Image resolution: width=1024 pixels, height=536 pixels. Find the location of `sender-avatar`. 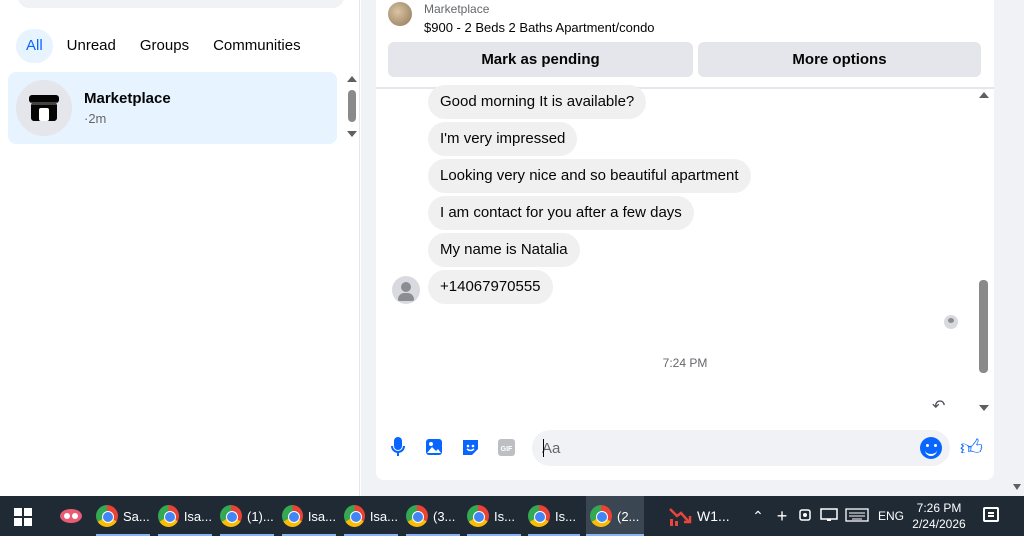

sender-avatar is located at coordinates (406, 290).